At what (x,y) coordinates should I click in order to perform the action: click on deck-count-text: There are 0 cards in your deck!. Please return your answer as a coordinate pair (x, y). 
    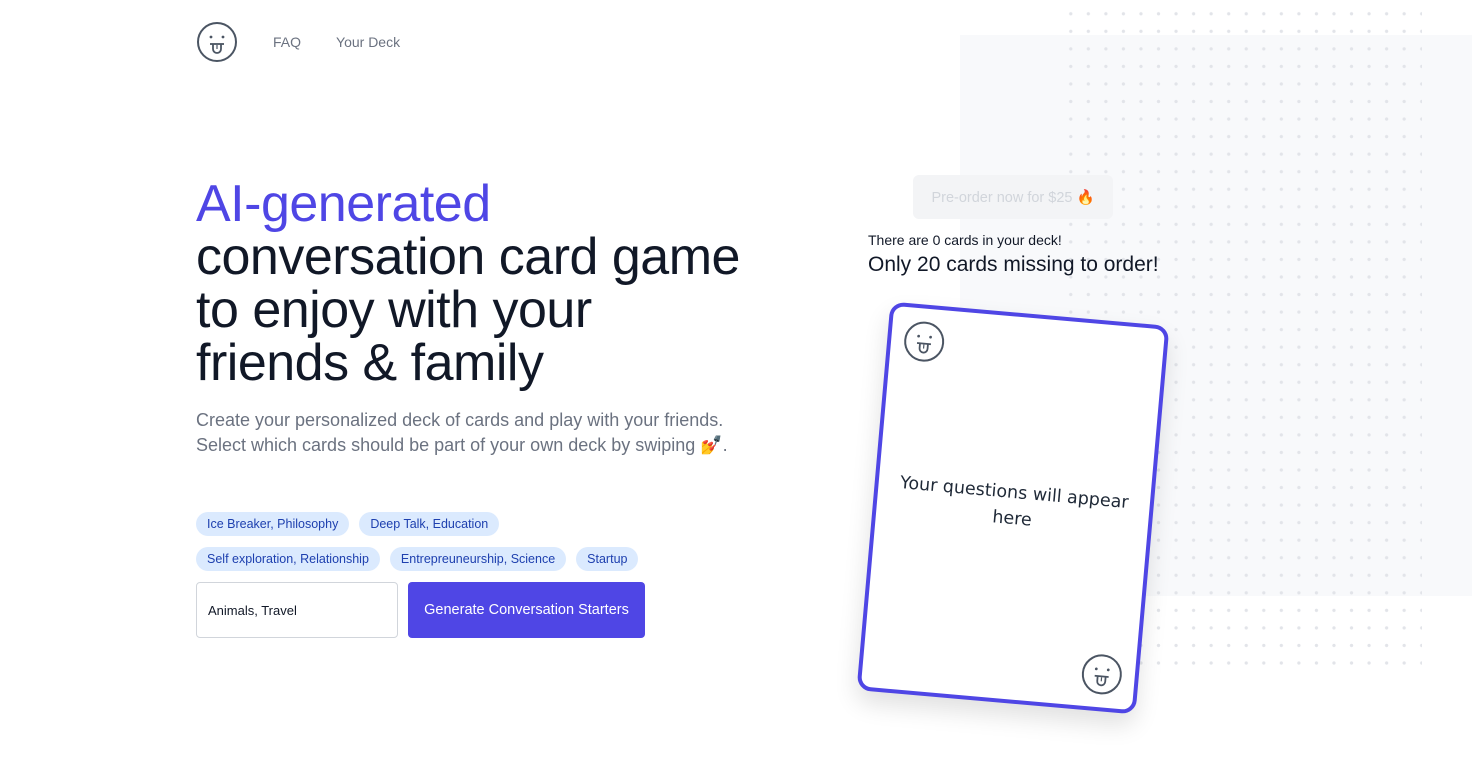
    Looking at the image, I should click on (965, 240).